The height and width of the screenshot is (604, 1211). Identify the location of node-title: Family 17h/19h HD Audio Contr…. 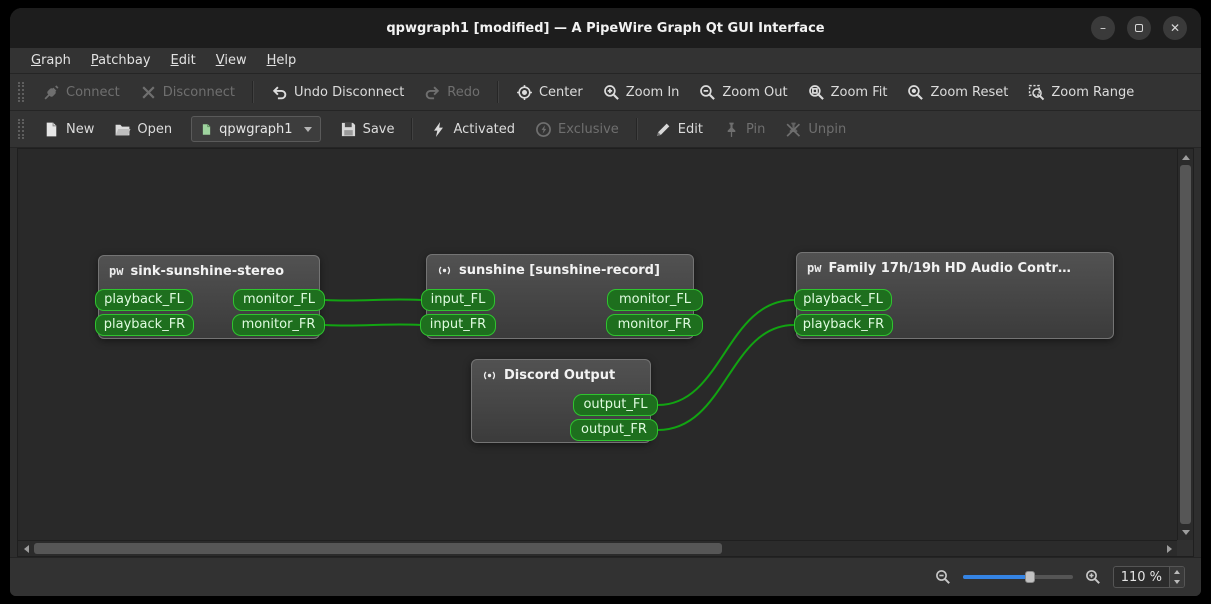
(949, 268).